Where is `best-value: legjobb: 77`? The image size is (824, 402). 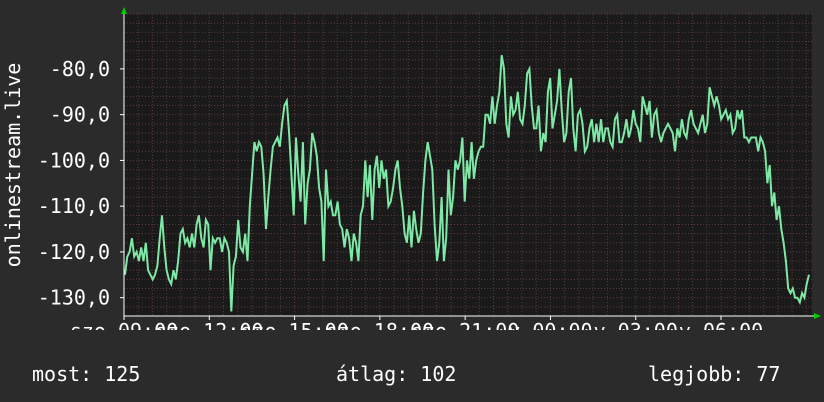 best-value: legjobb: 77 is located at coordinates (714, 374).